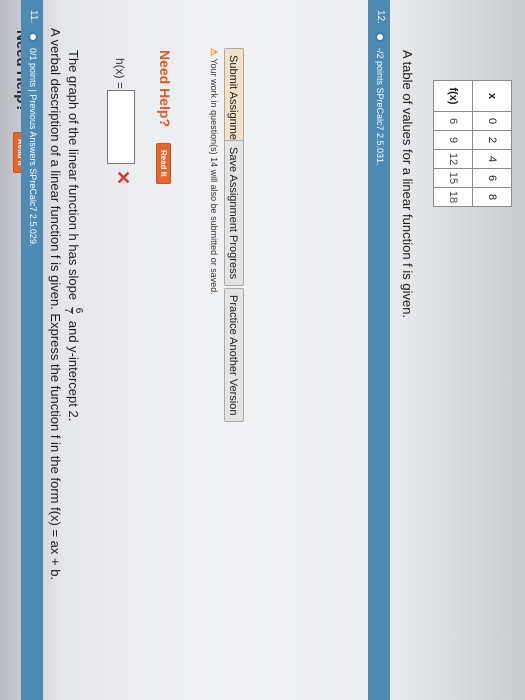 This screenshot has height=700, width=525. Describe the element at coordinates (453, 96) in the screenshot. I see `table-header-fx: f(x)` at that location.